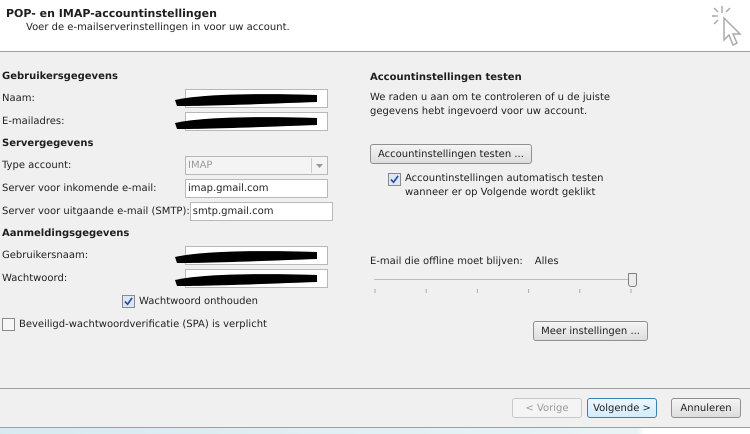 This screenshot has width=750, height=434. What do you see at coordinates (143, 324) in the screenshot?
I see `checkbox-label: Beveiligd-wachtwoordverificatie (SPA) is verplicht` at bounding box center [143, 324].